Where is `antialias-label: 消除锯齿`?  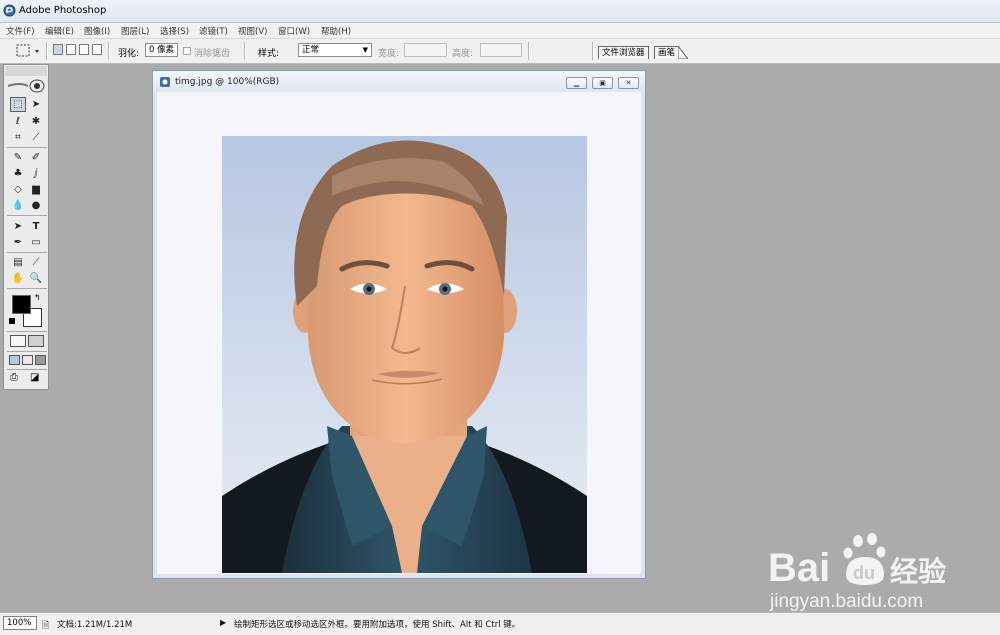 antialias-label: 消除锯齿 is located at coordinates (212, 54).